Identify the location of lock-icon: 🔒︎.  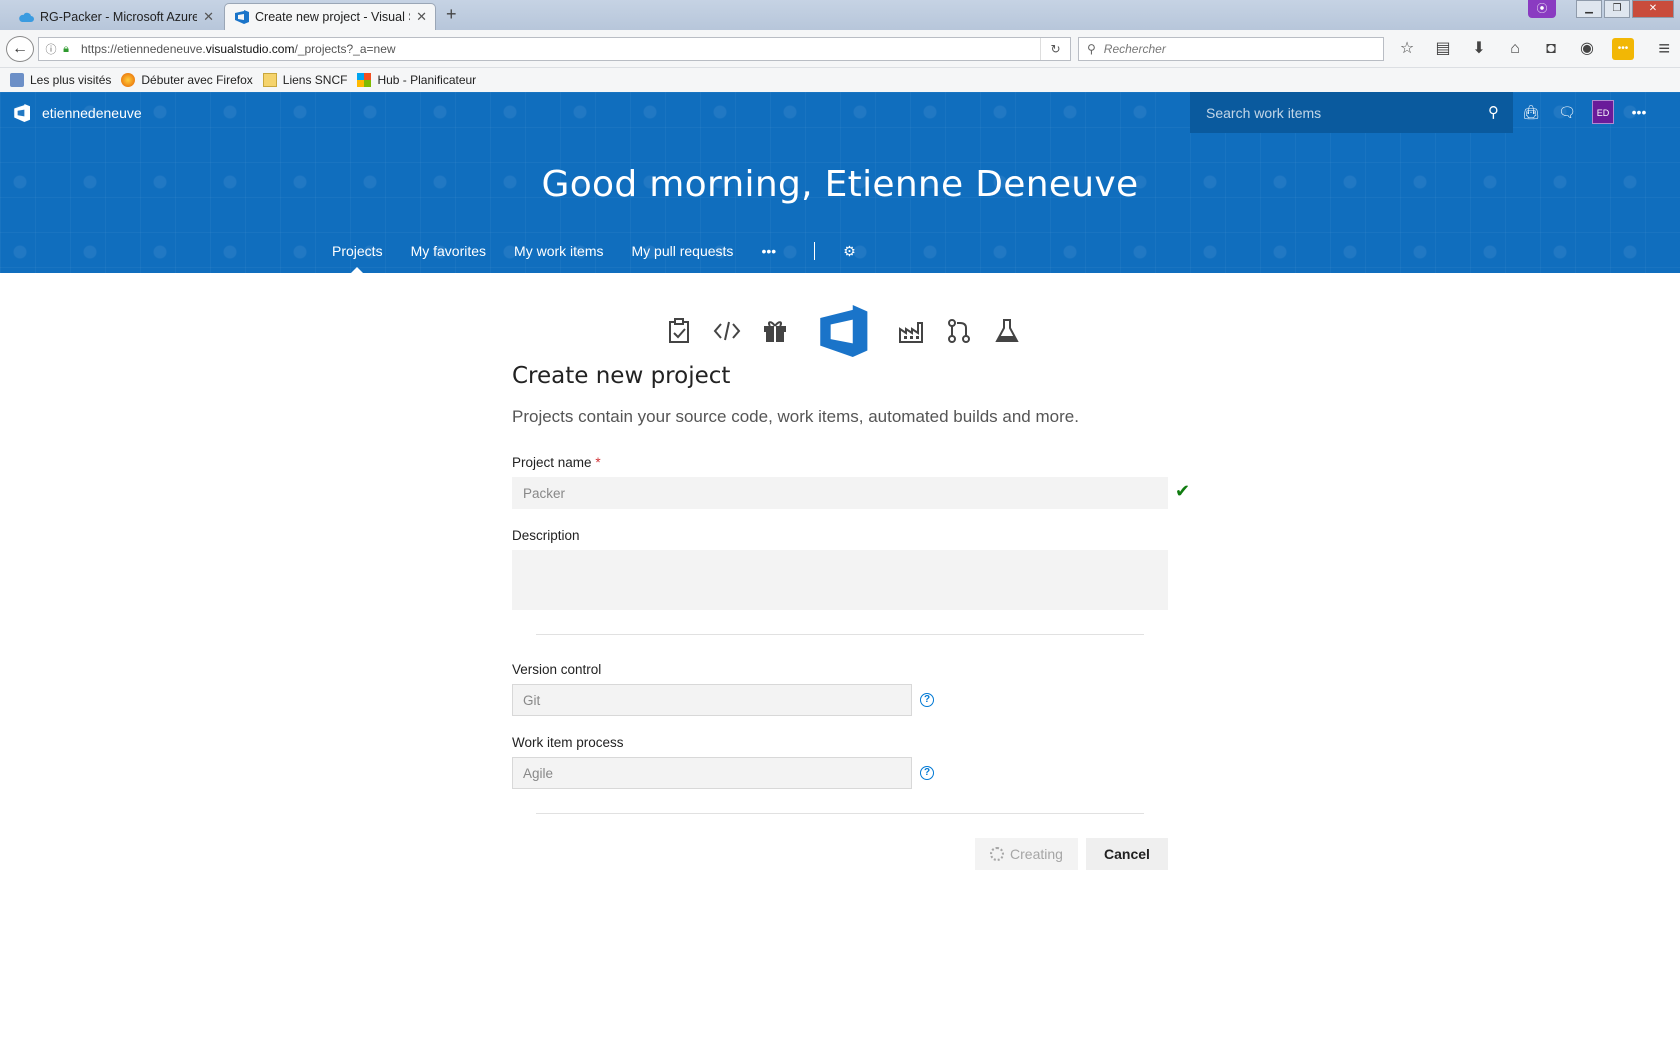
(66, 48).